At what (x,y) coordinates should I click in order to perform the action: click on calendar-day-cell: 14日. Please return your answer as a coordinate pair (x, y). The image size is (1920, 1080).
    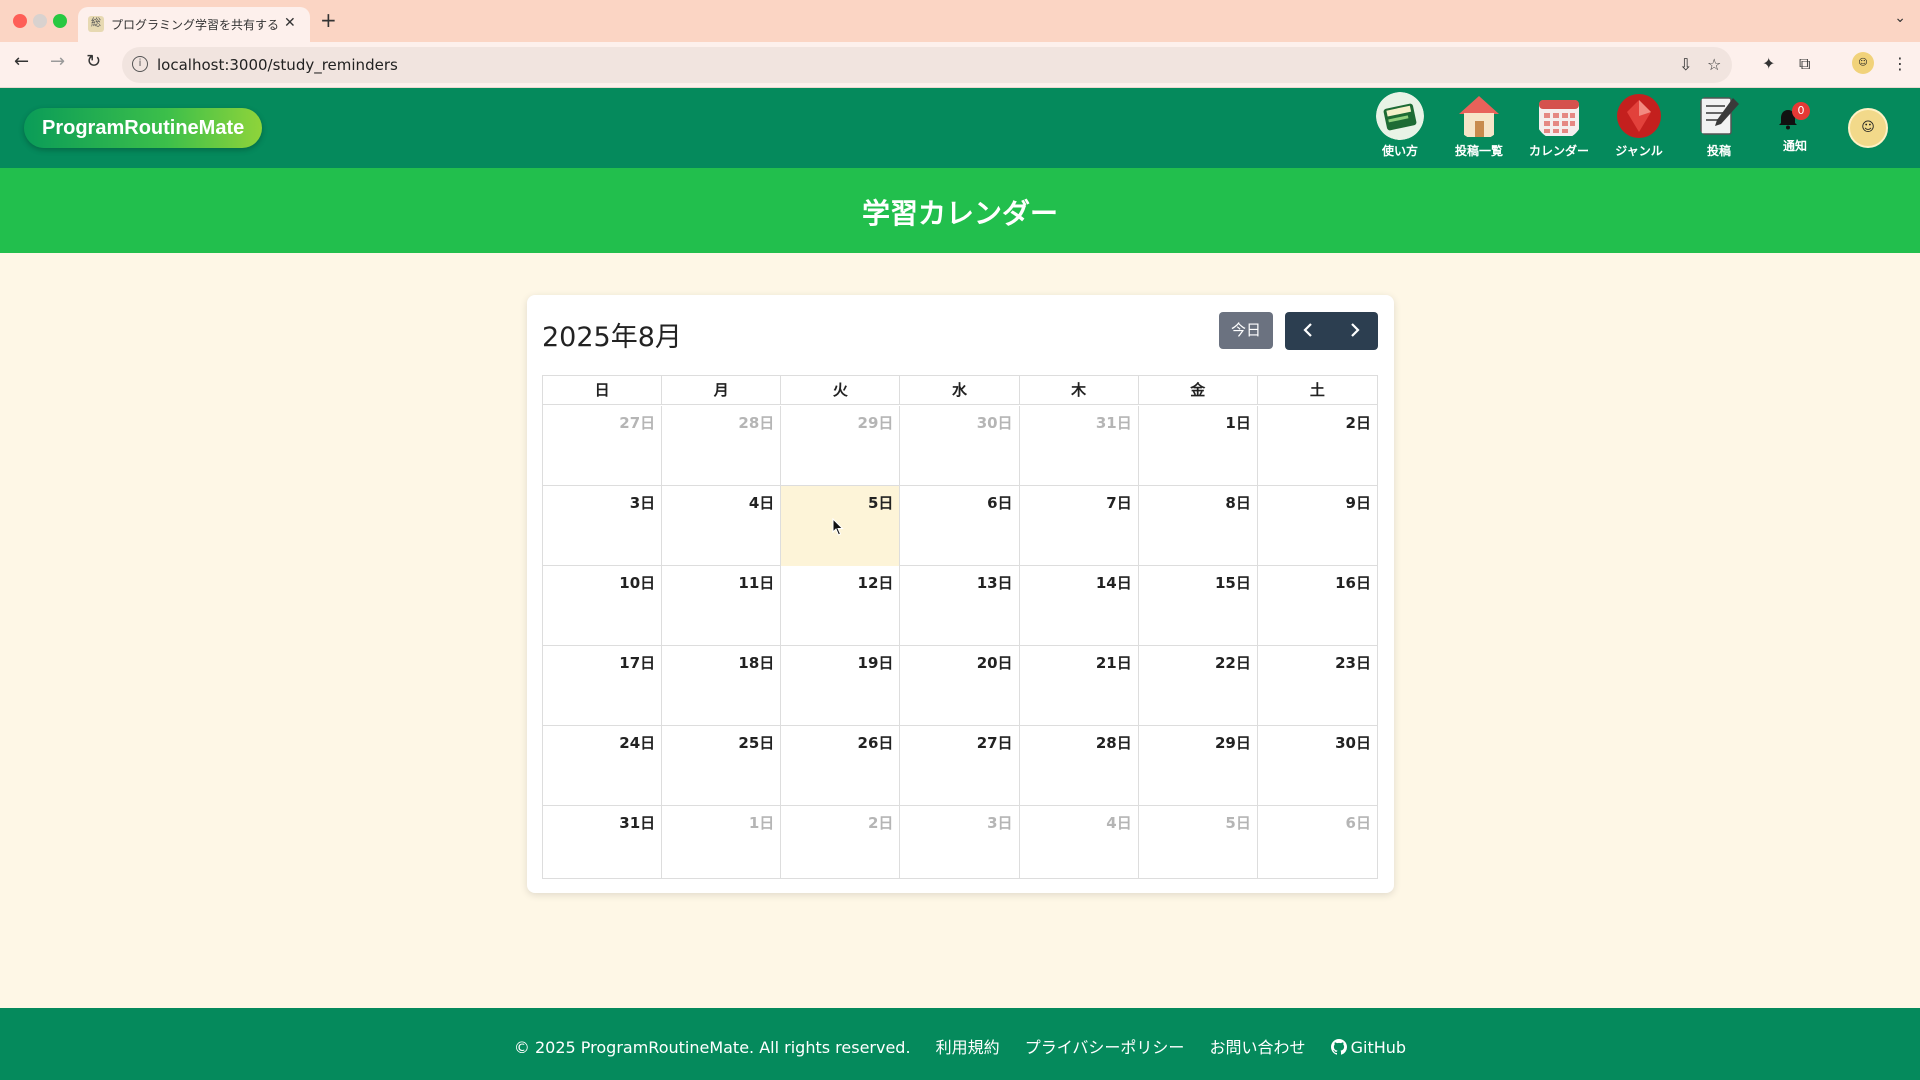
    Looking at the image, I should click on (1079, 606).